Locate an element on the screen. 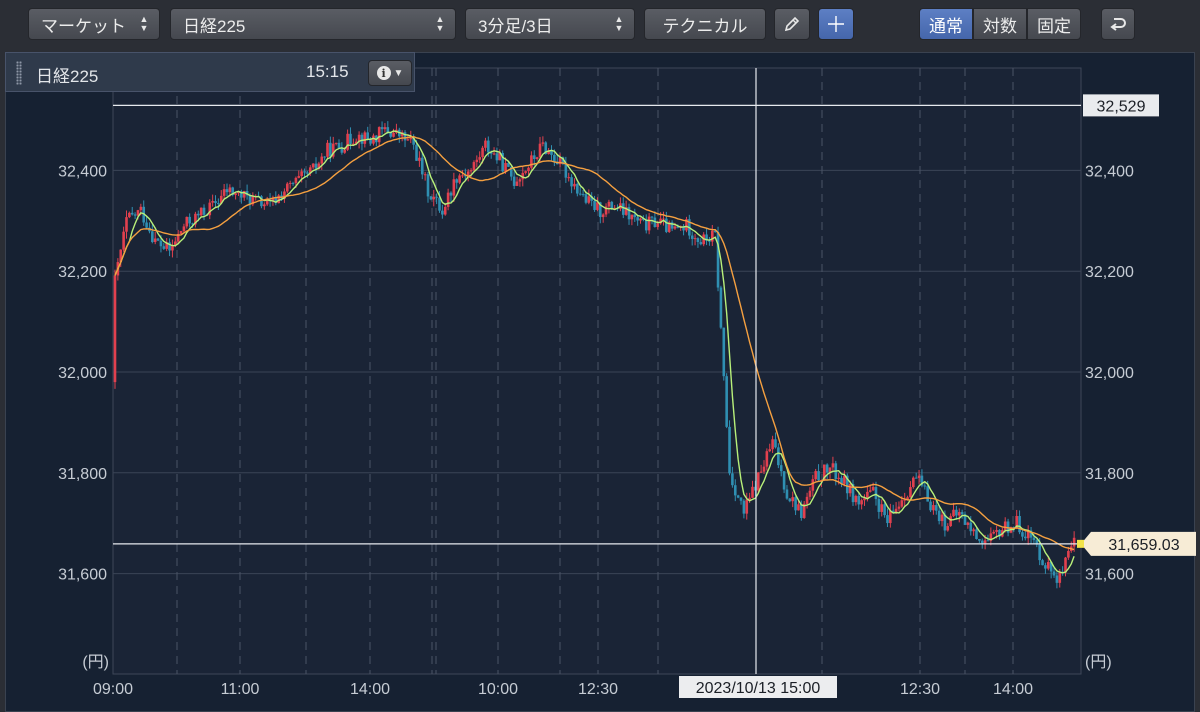 The width and height of the screenshot is (1200, 712). y-tick-label-left: 31,600 is located at coordinates (82, 575).